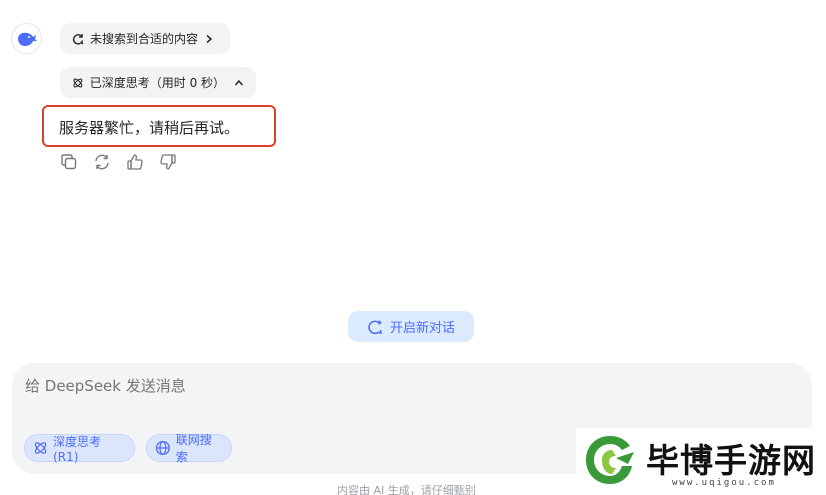 This screenshot has height=495, width=826. I want to click on assistant-avatar, so click(26, 38).